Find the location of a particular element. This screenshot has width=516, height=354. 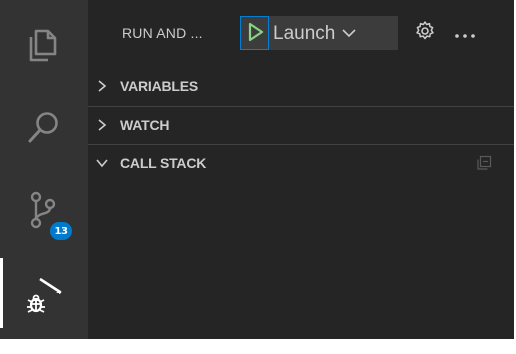

activity-run-debug is located at coordinates (44, 293).